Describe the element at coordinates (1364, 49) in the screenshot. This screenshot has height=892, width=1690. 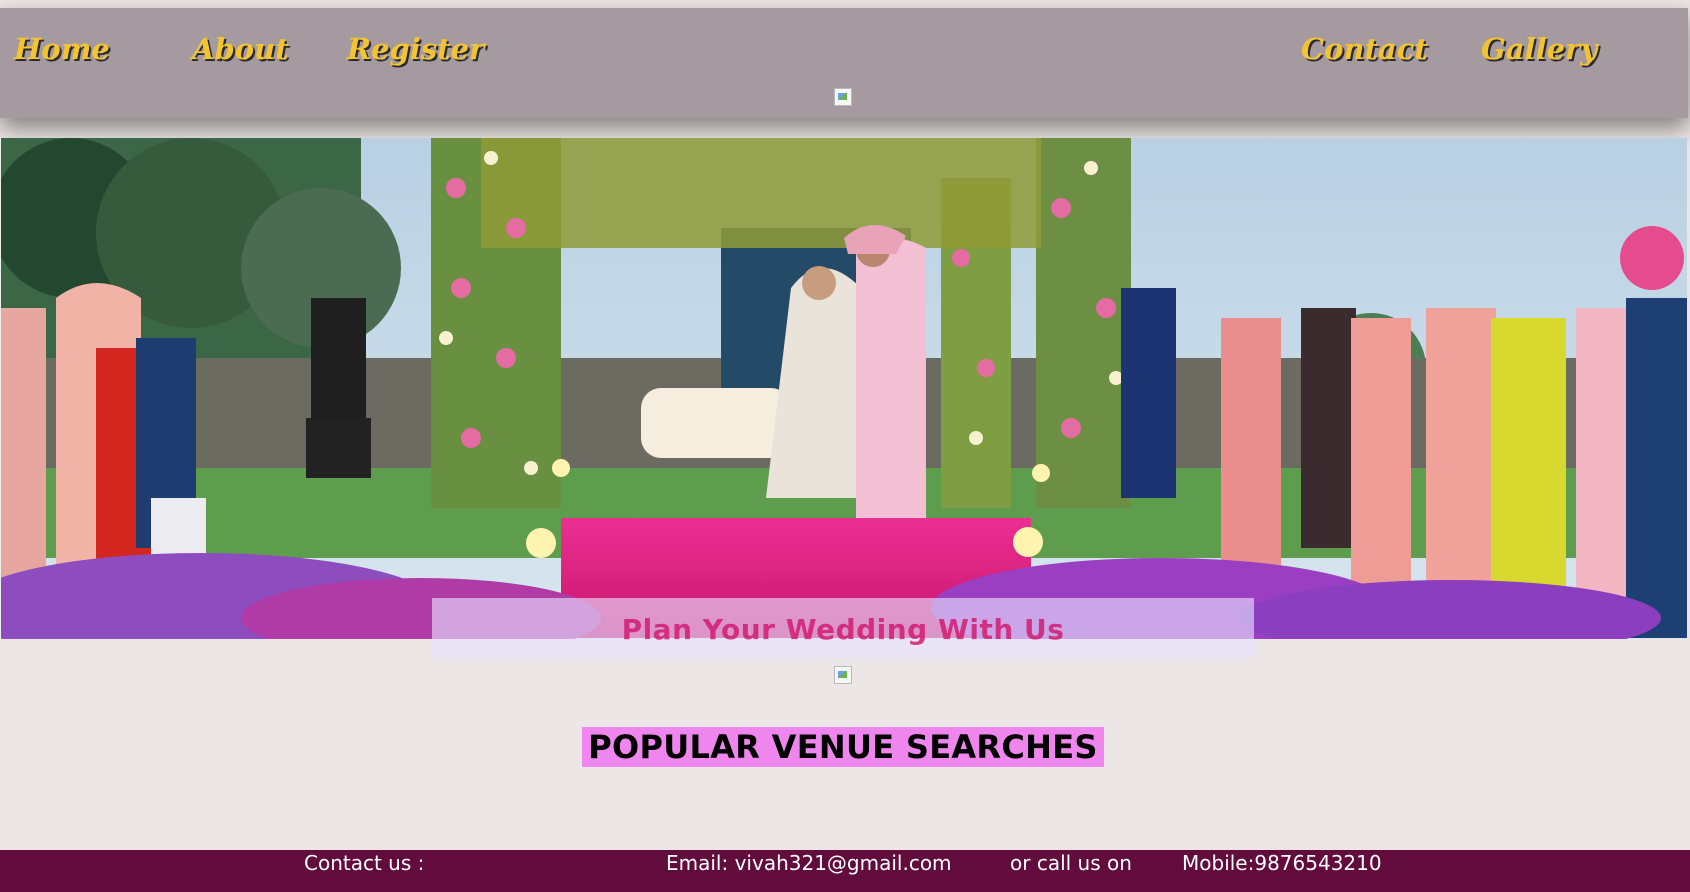
I see `nav-contact-link: Contact` at that location.